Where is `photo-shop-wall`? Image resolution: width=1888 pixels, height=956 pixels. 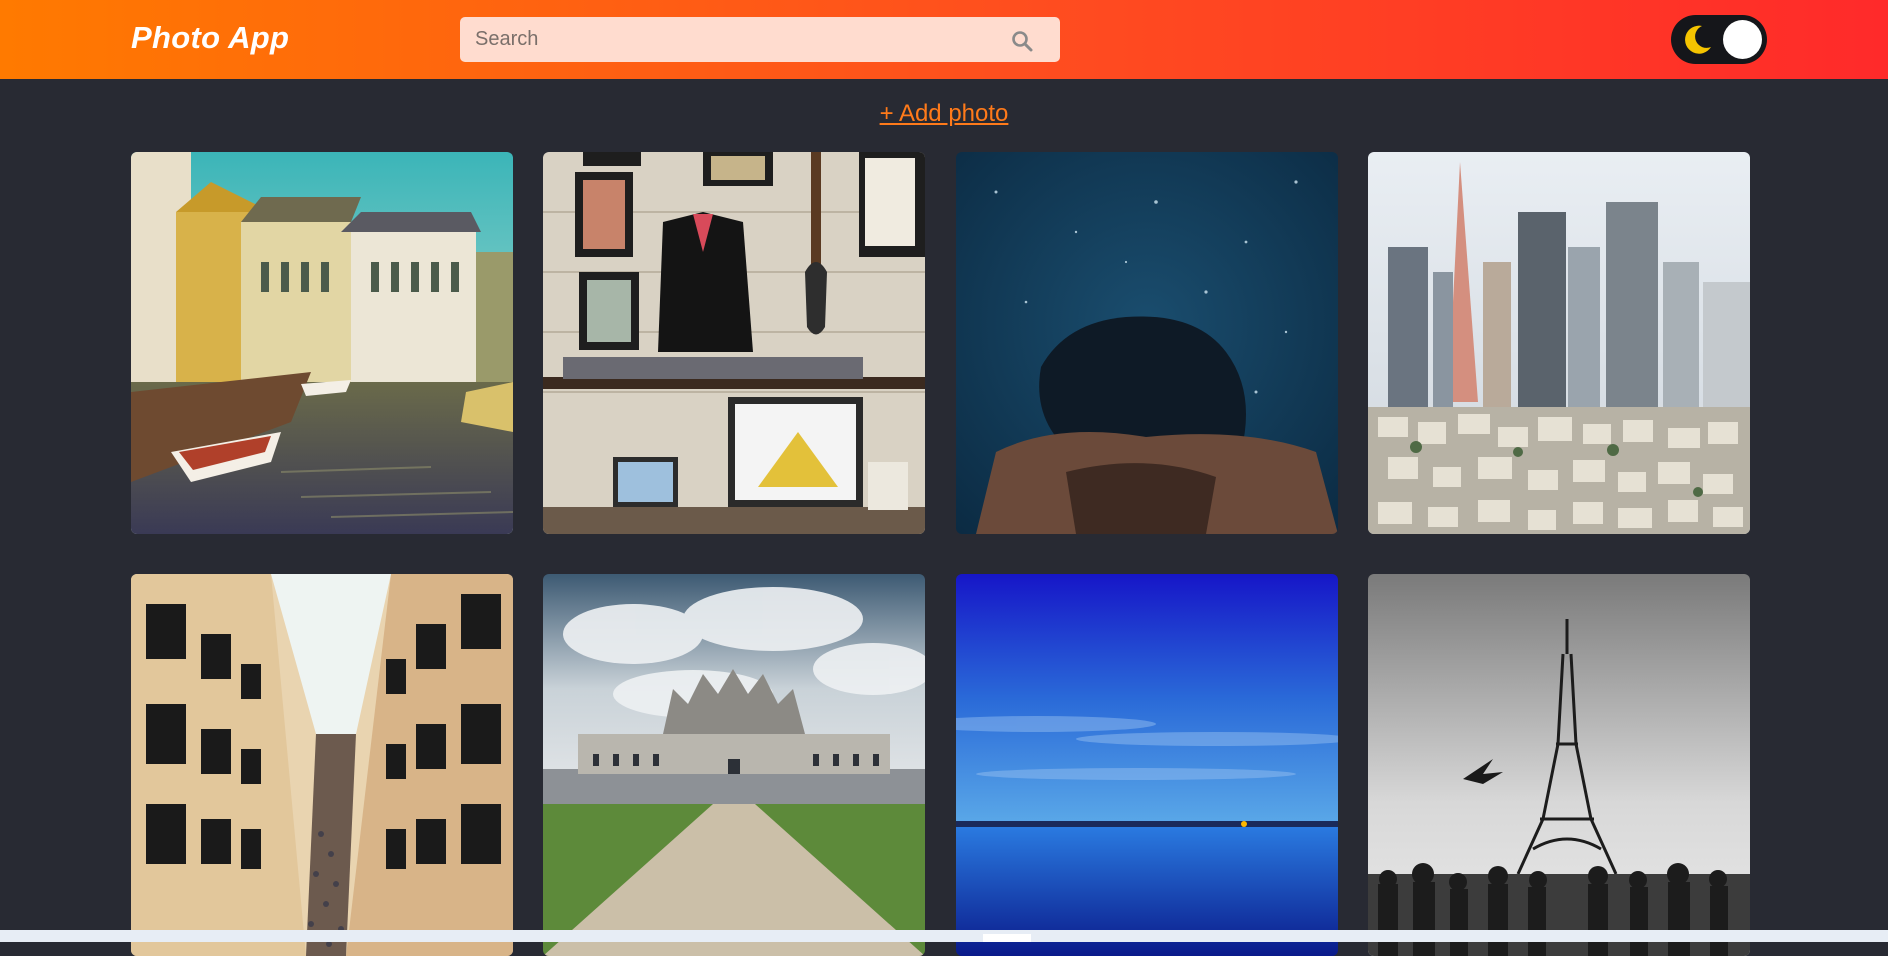
photo-shop-wall is located at coordinates (734, 343).